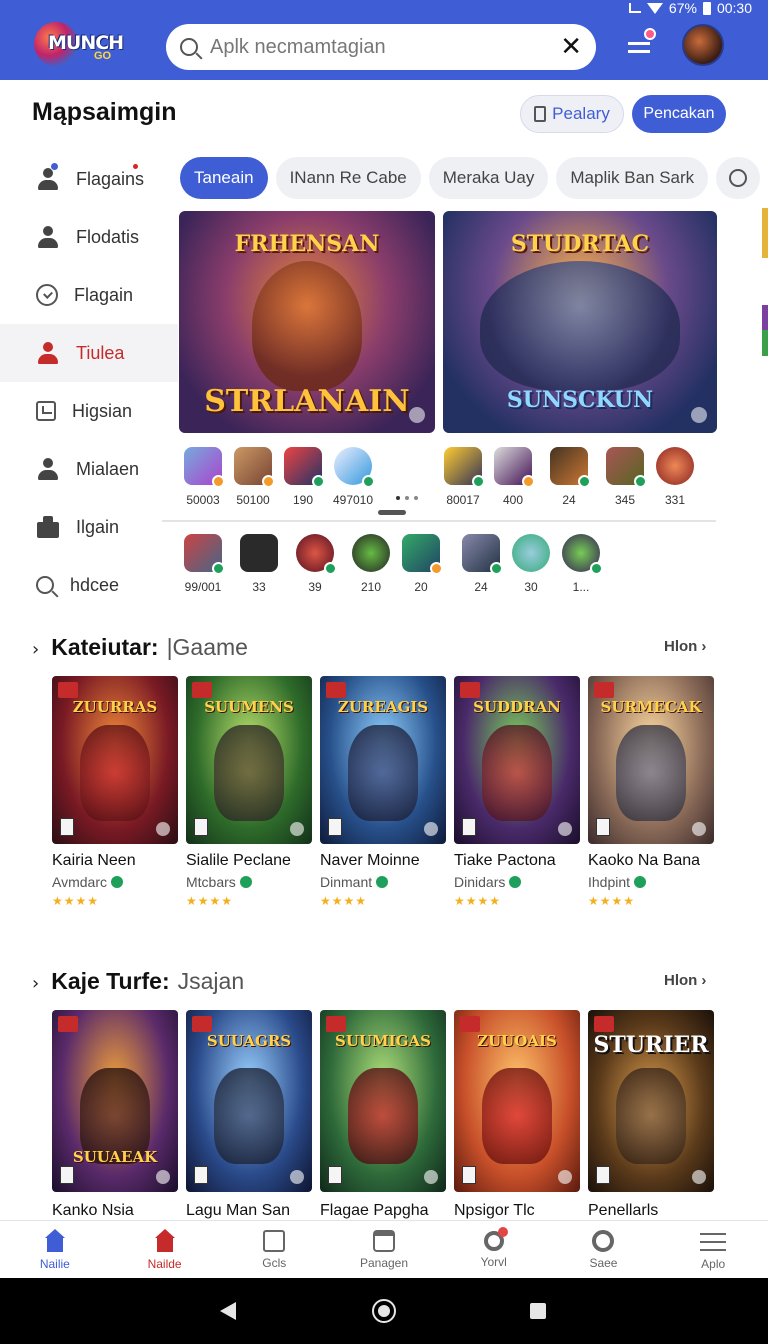 This screenshot has height=1344, width=768. I want to click on chip-maplik: Maplik Ban Sark, so click(632, 178).